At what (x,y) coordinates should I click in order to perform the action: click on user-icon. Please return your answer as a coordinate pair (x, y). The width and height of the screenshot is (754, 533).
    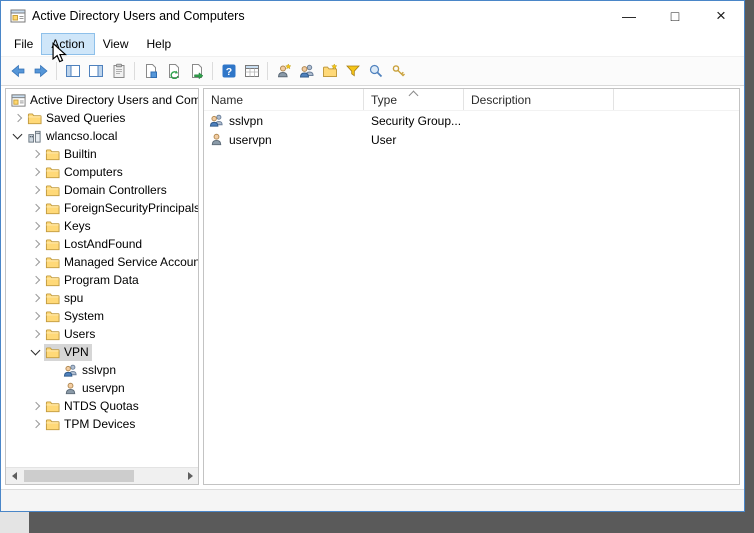
    Looking at the image, I should click on (216, 139).